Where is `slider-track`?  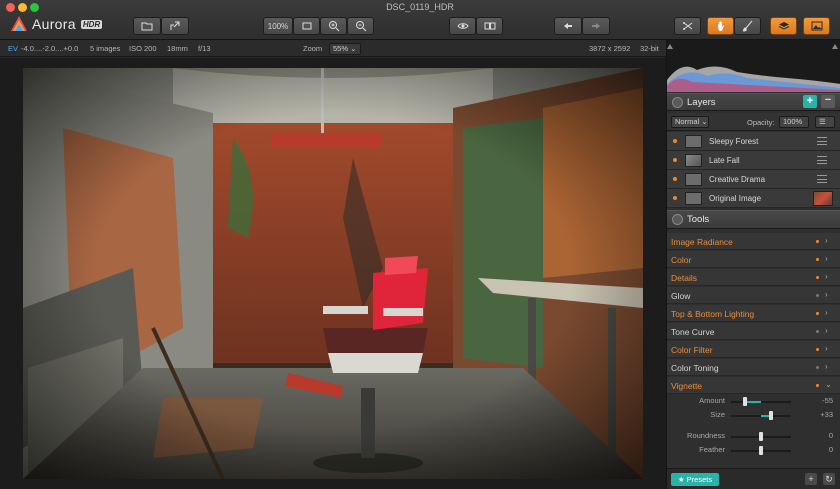 slider-track is located at coordinates (761, 402).